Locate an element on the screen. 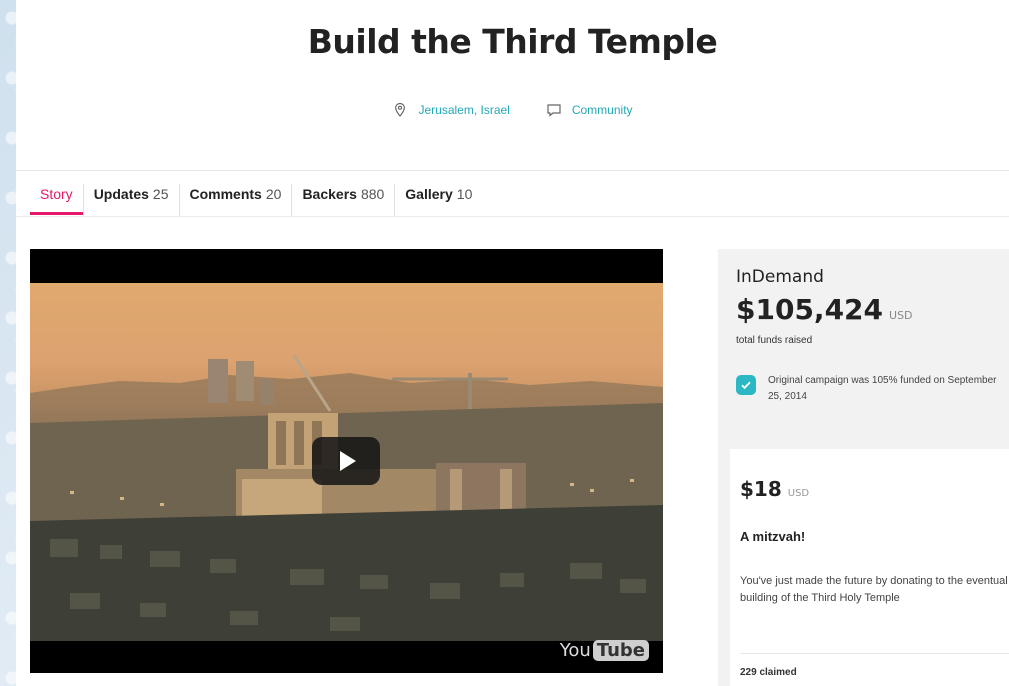 The width and height of the screenshot is (1009, 686). tab-gallery: Gallery 10 is located at coordinates (438, 200).